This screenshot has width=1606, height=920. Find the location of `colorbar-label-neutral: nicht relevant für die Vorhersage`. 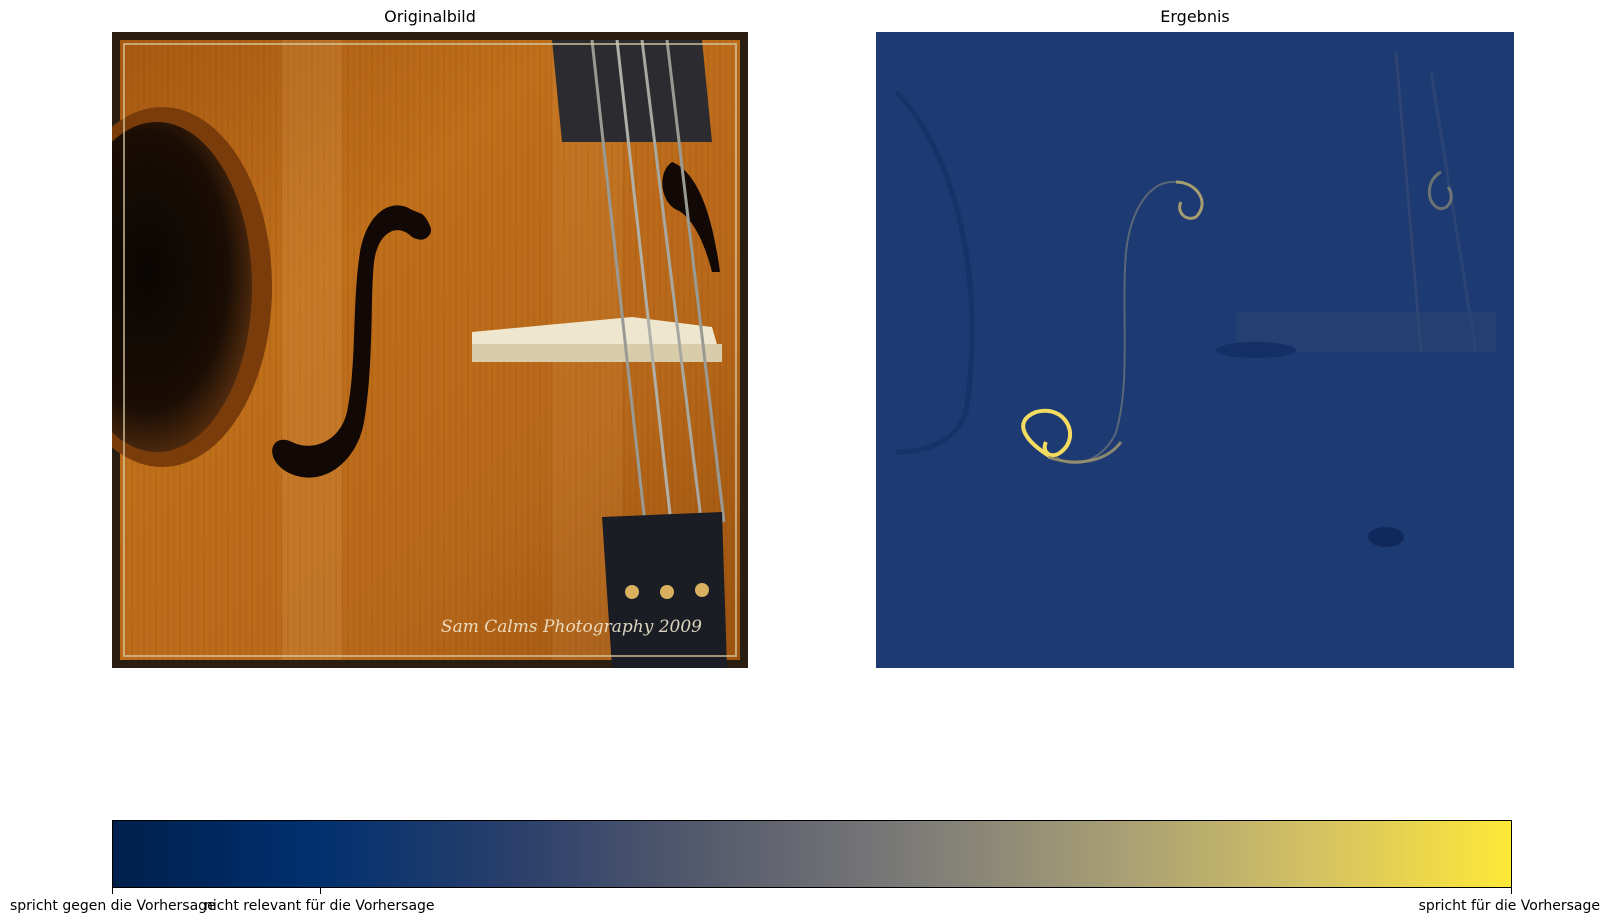

colorbar-label-neutral: nicht relevant für die Vorhersage is located at coordinates (319, 906).